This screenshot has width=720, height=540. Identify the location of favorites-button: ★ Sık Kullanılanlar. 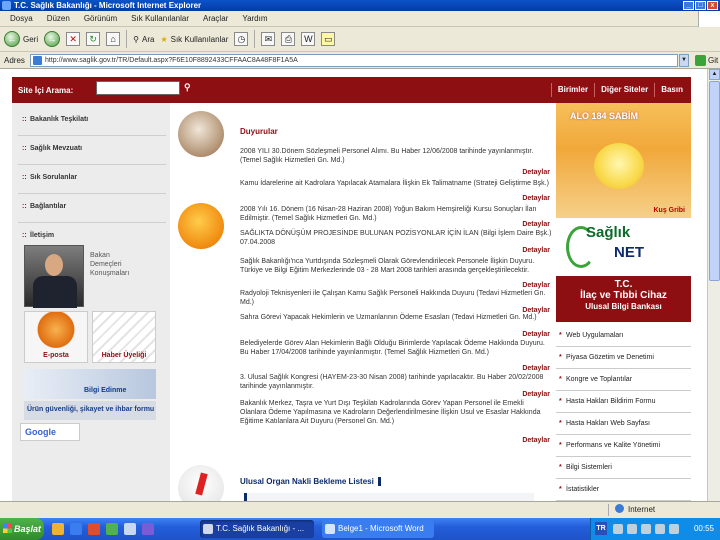
(194, 39).